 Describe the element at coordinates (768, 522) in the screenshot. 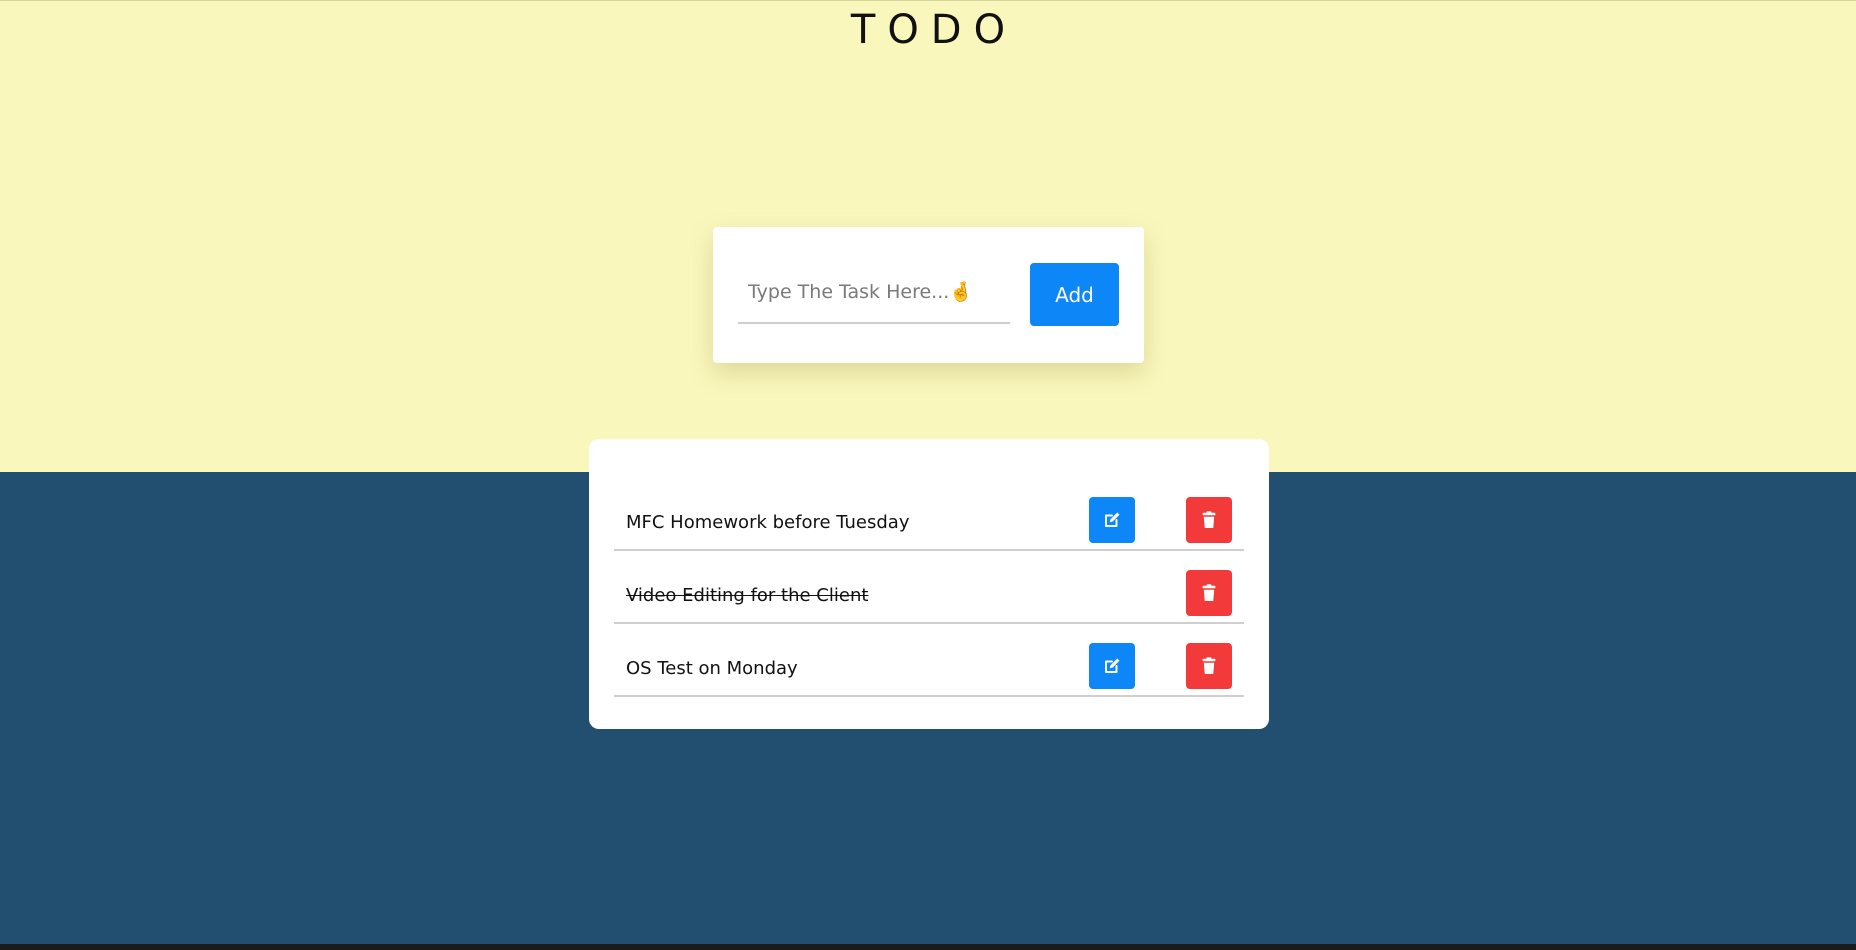

I see `task-text: MFC Homework before Tuesday` at that location.